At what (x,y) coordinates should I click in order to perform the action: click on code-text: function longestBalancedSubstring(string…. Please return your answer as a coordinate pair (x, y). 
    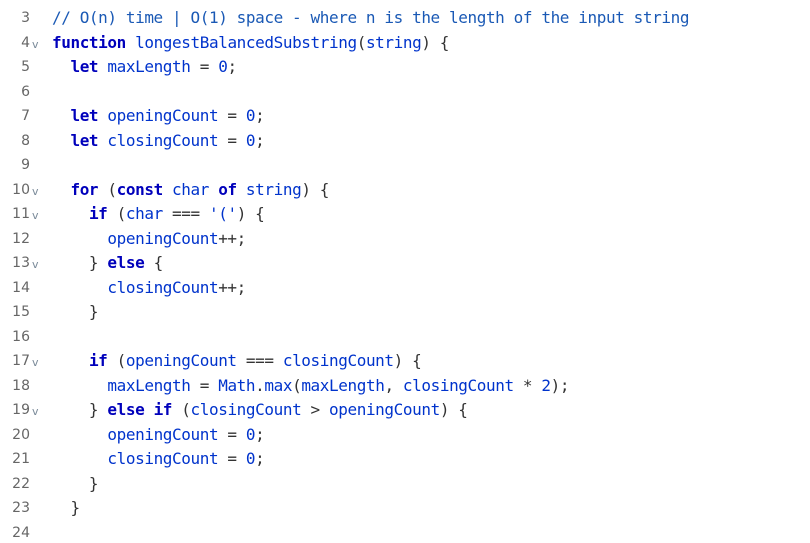
    Looking at the image, I should click on (250, 43).